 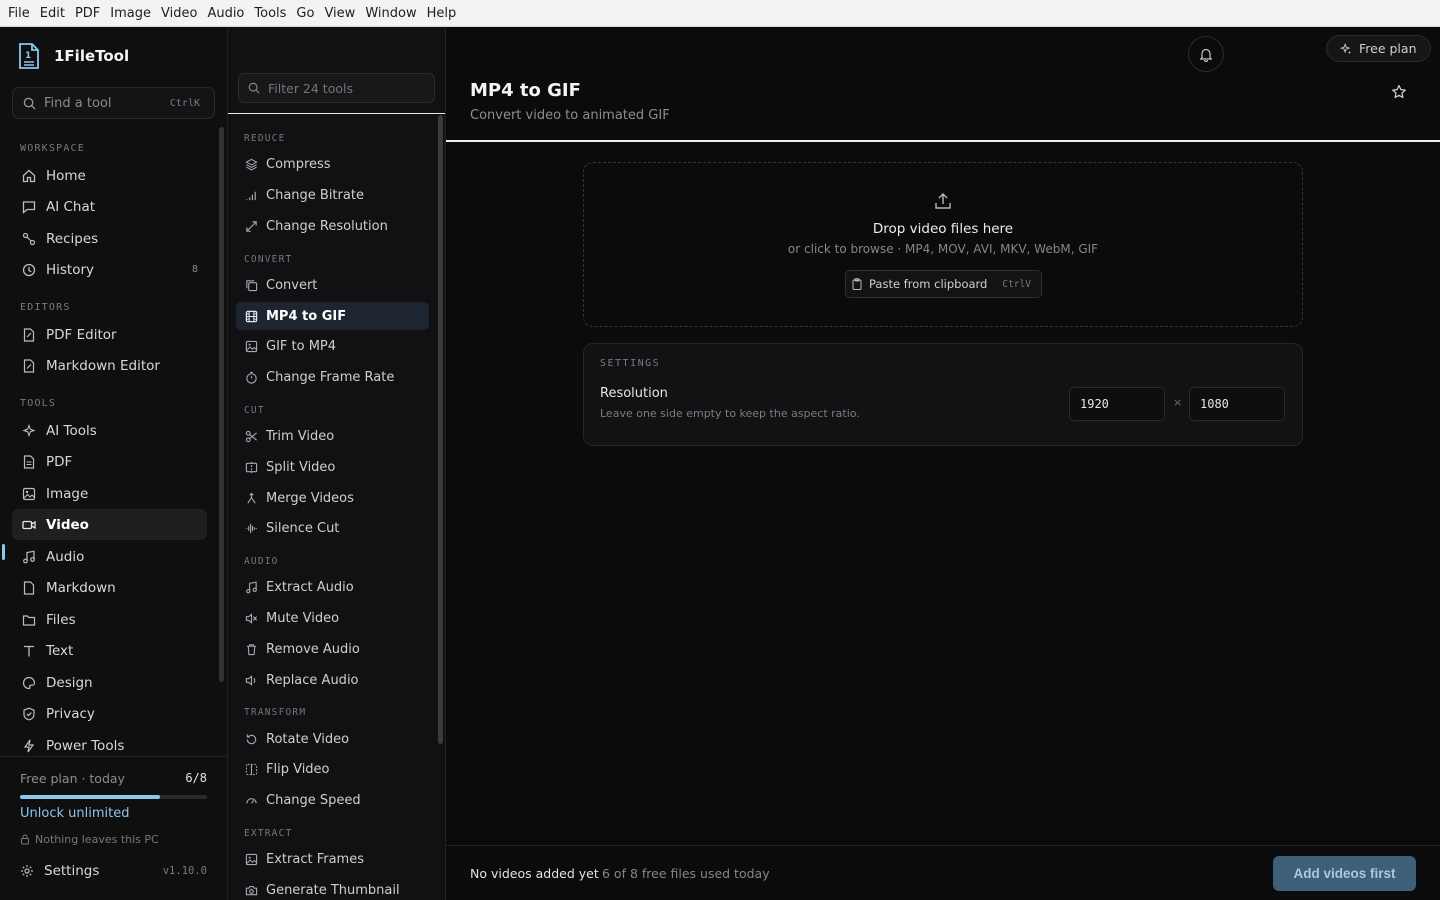 What do you see at coordinates (97, 839) in the screenshot?
I see `privacy-note-text: Nothing leaves this PC` at bounding box center [97, 839].